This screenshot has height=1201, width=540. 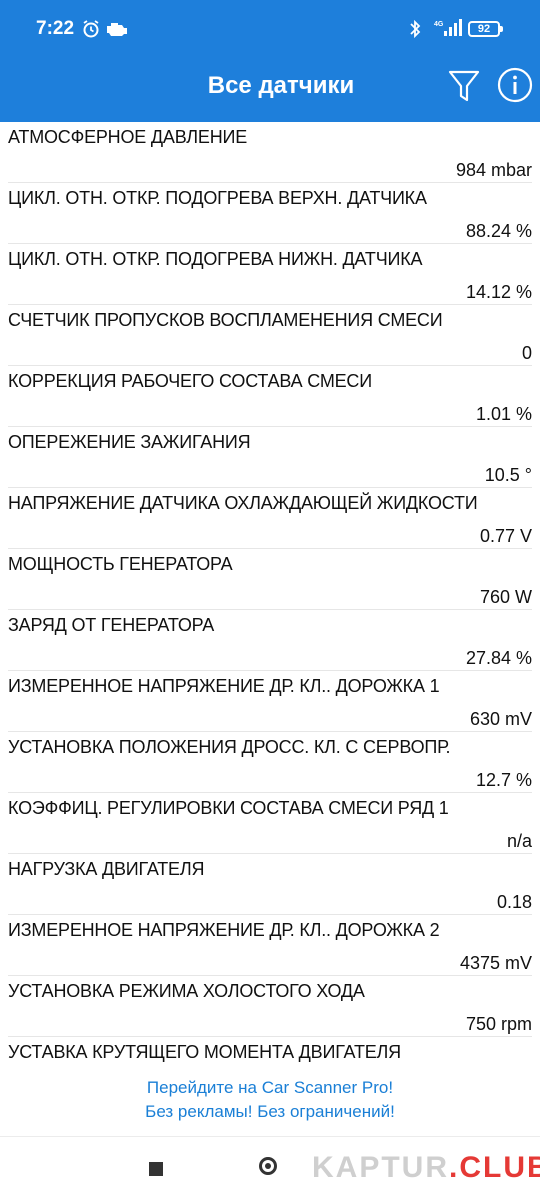 What do you see at coordinates (270, 457) in the screenshot?
I see `sensor-row: ОПЕРЕЖЕНИЕ ЗАЖИГАНИЯ 10.5 °` at bounding box center [270, 457].